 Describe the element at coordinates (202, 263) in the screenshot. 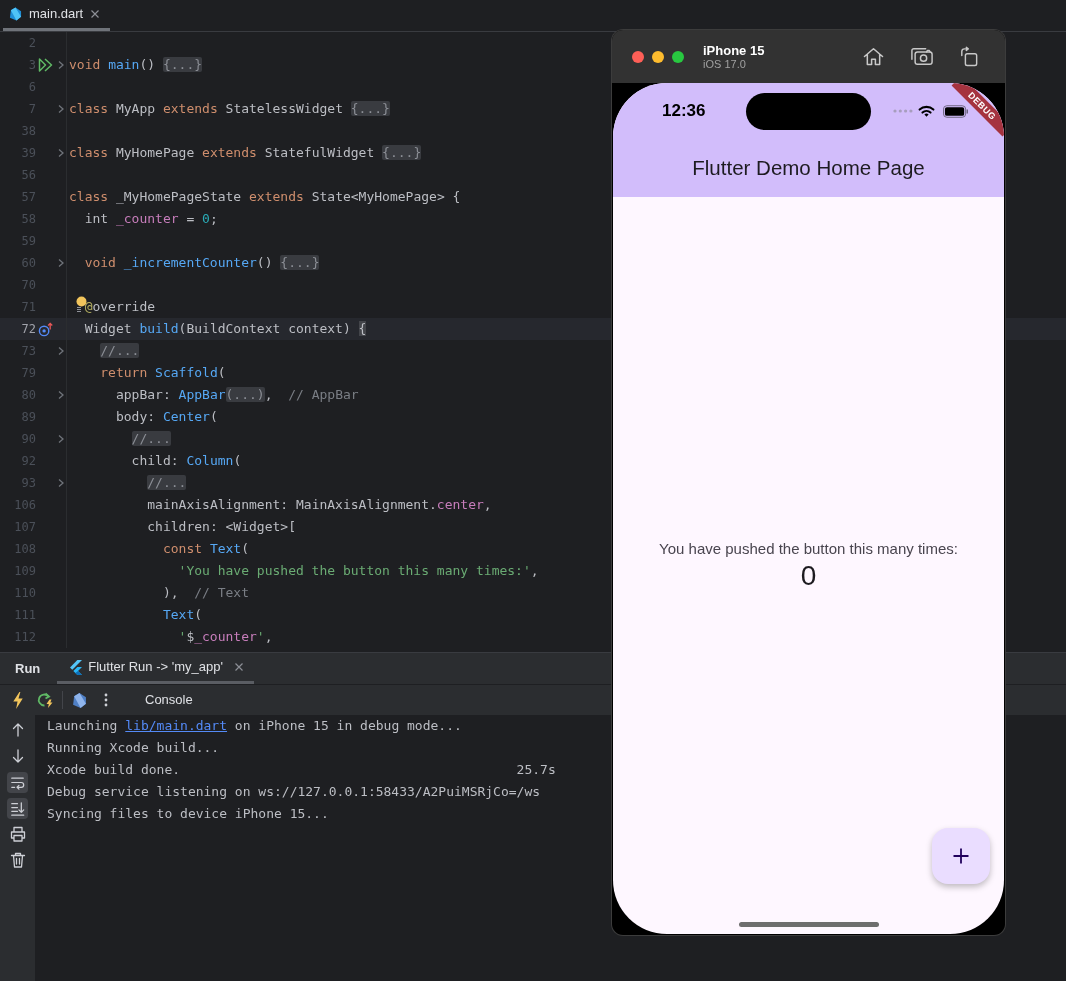

I see `code-line: void _incrementCounter() {...}` at that location.